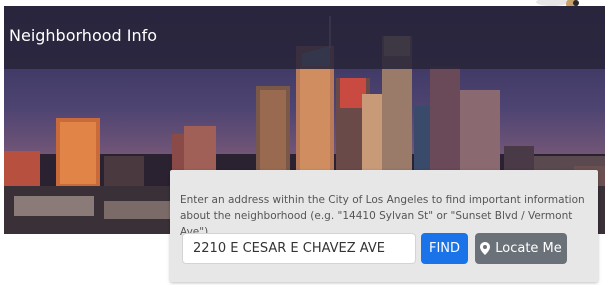 This screenshot has width=605, height=285. I want to click on locate-me-button: Locate Me, so click(521, 248).